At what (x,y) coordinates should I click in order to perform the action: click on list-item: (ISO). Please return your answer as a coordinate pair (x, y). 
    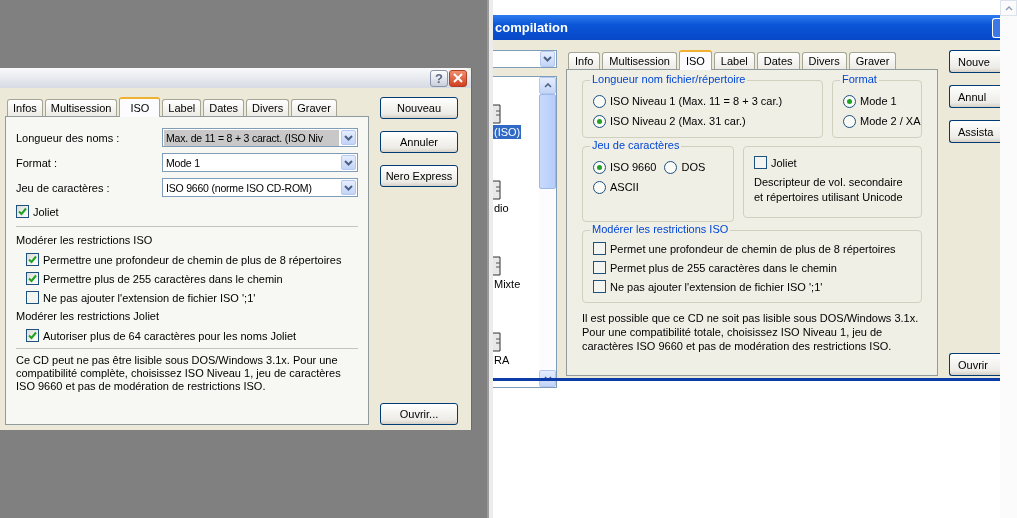
    Looking at the image, I should click on (507, 132).